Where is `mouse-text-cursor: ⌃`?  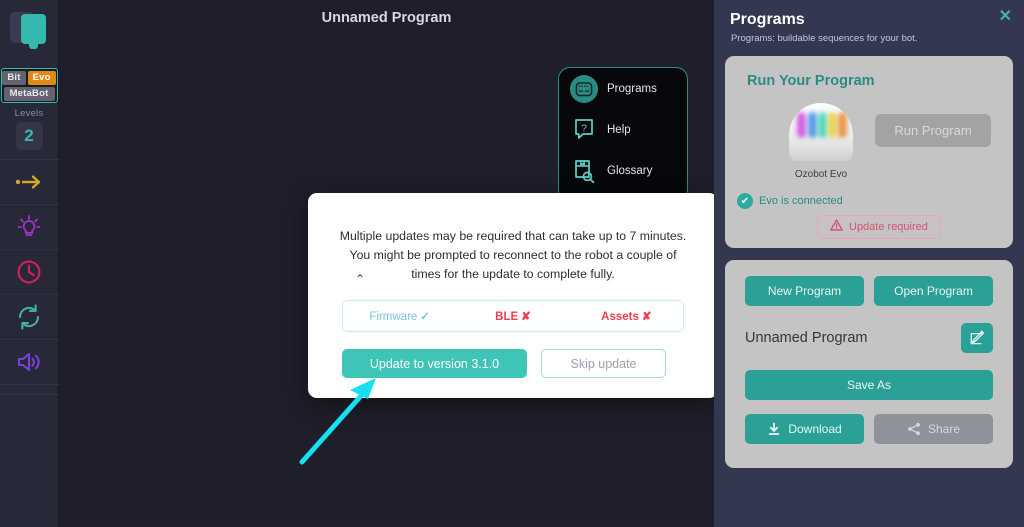
mouse-text-cursor: ⌃ is located at coordinates (360, 279).